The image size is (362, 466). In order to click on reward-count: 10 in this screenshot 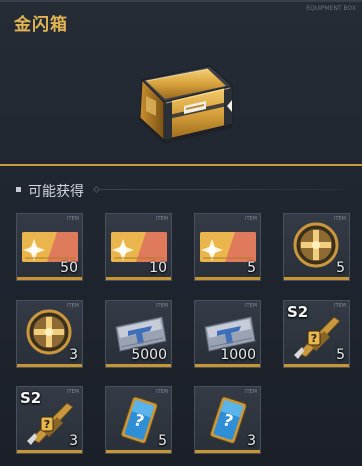, I will do `click(158, 268)`.